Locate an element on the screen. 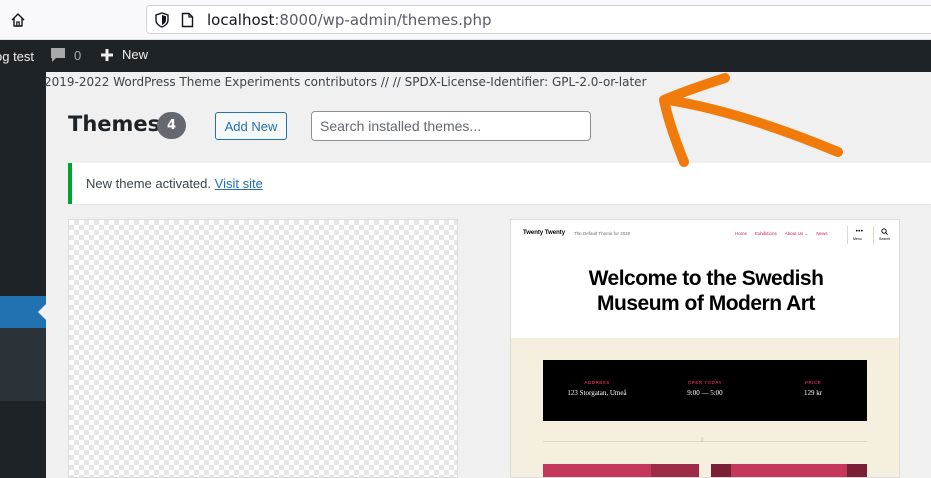  home-icon is located at coordinates (18, 20).